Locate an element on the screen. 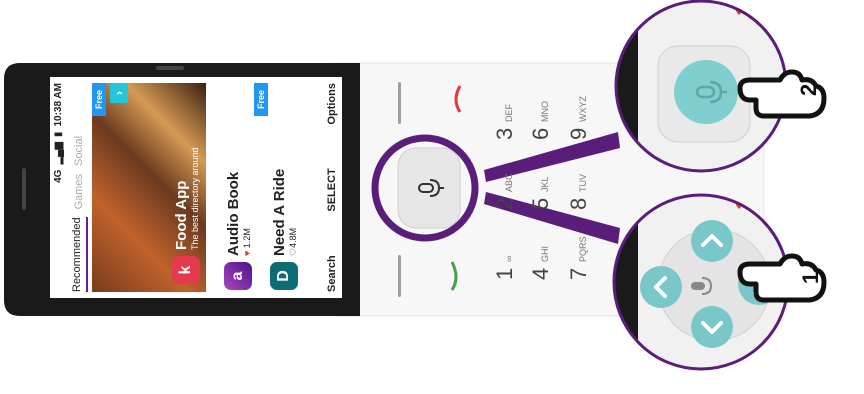  keypad-key-2: 2 is located at coordinates (504, 204).